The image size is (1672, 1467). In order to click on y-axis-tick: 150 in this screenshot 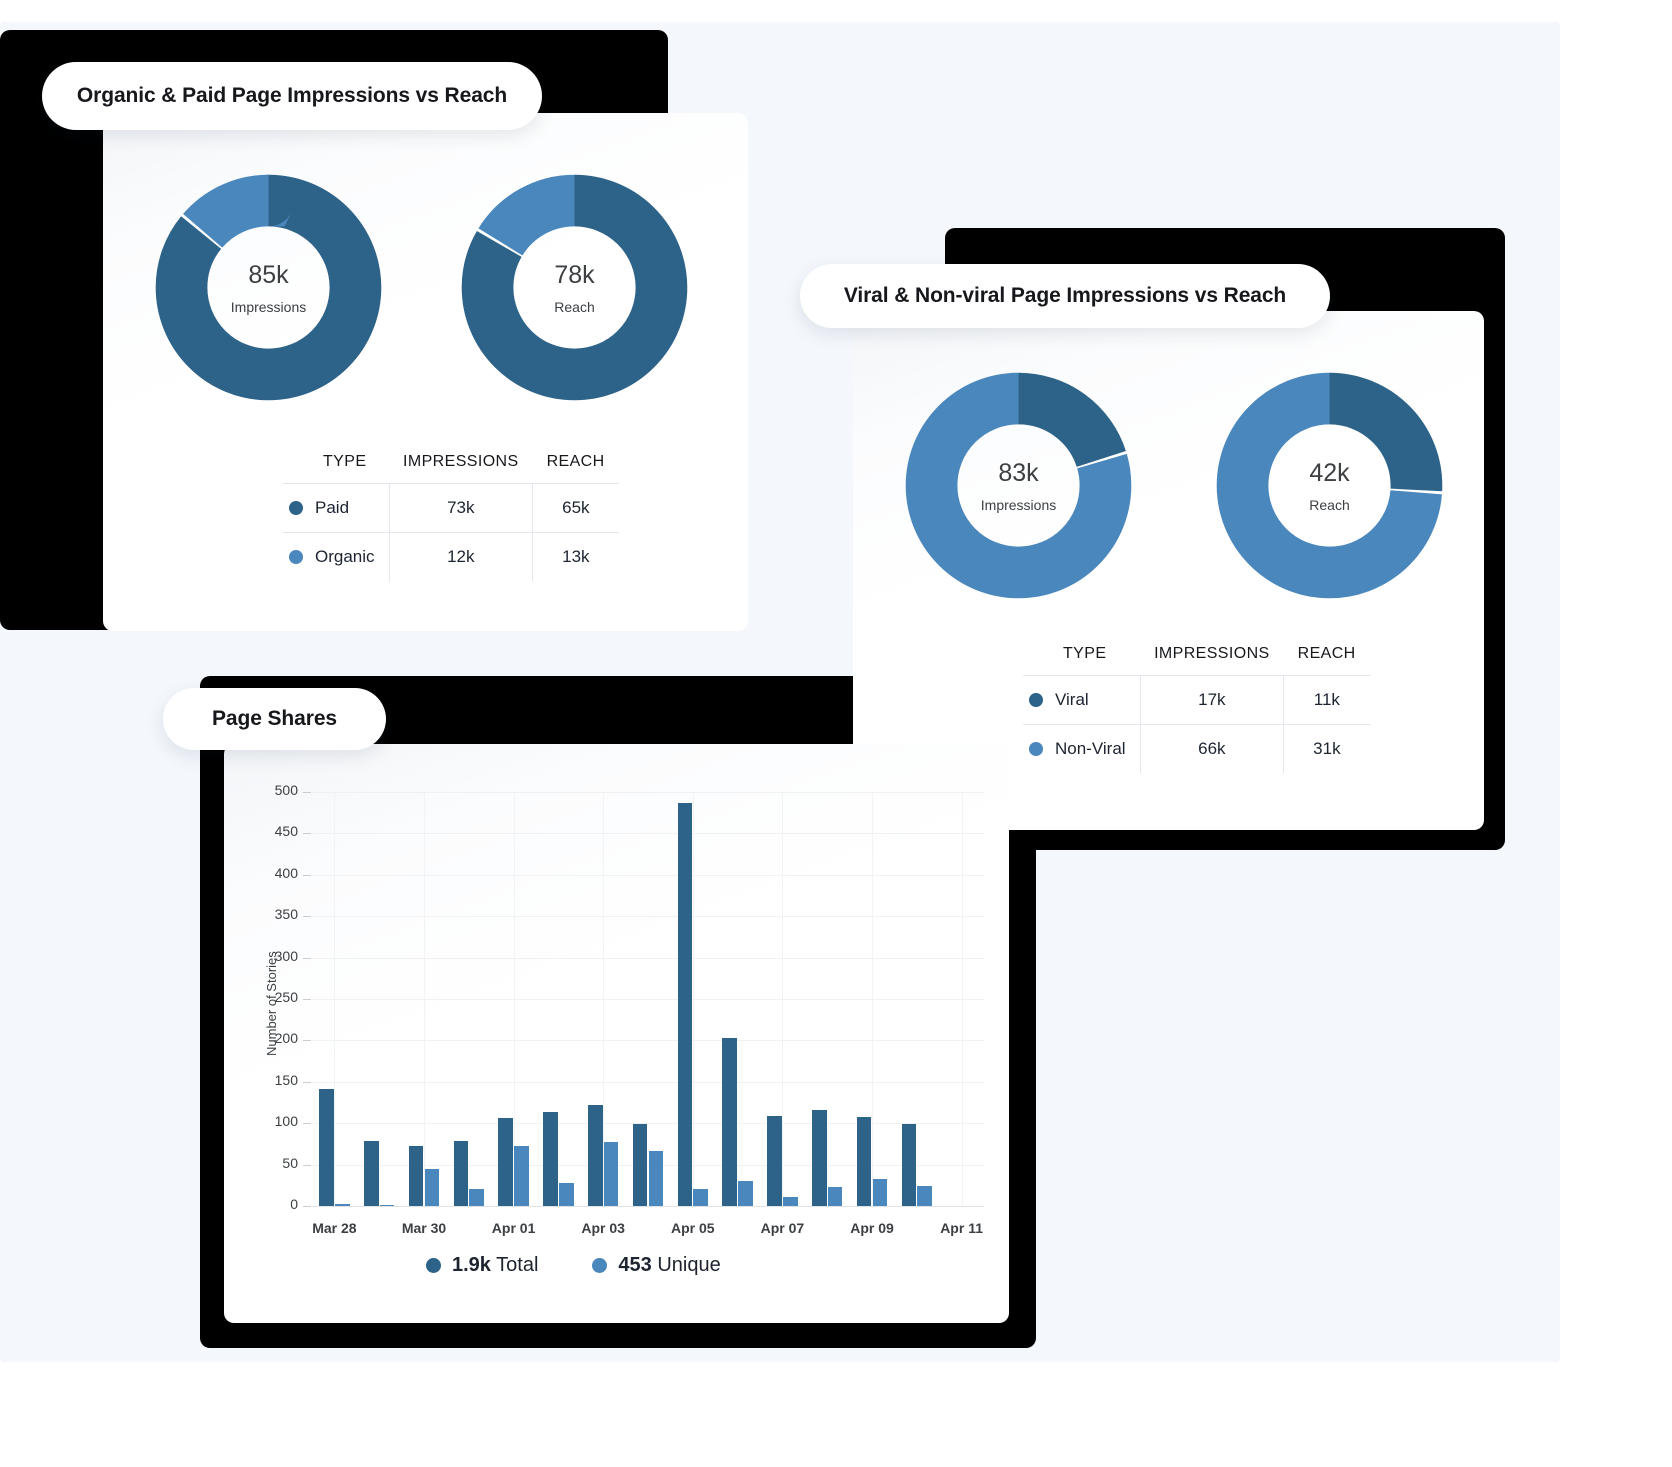, I will do `click(286, 1079)`.